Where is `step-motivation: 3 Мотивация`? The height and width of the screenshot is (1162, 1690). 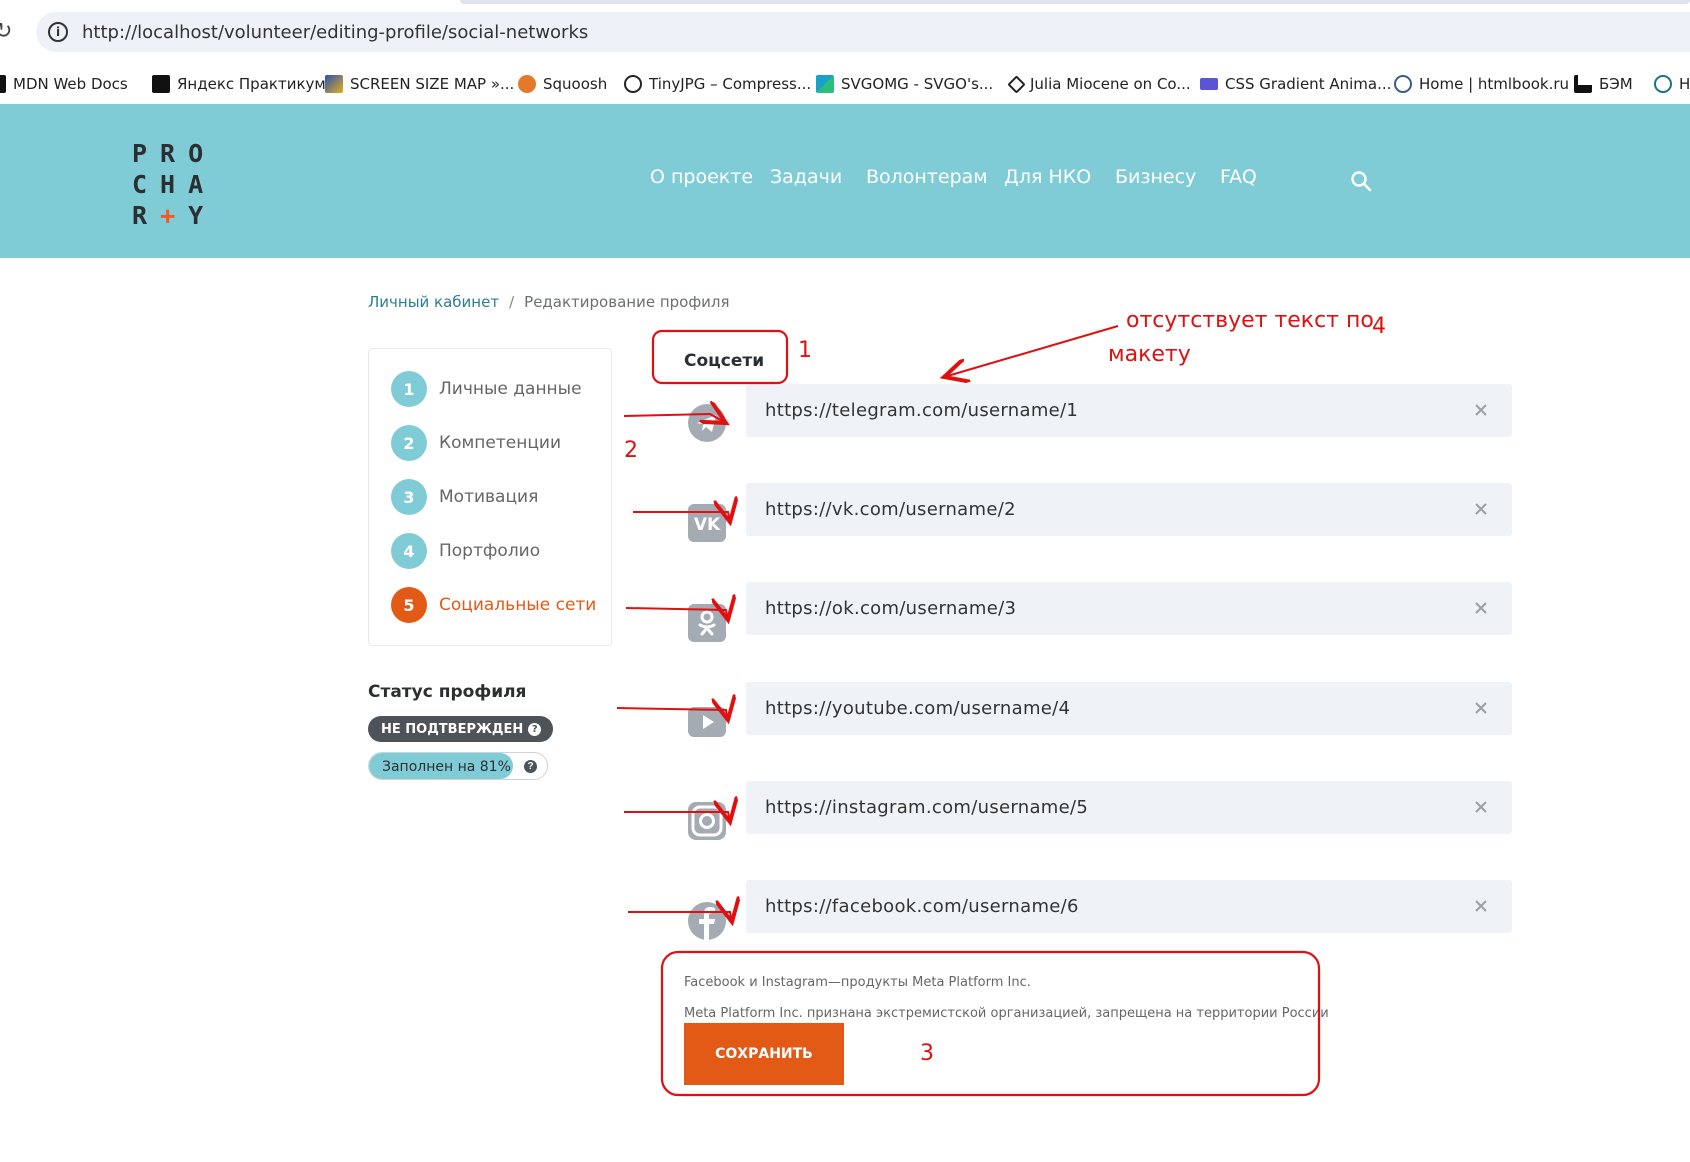 step-motivation: 3 Мотивация is located at coordinates (464, 497).